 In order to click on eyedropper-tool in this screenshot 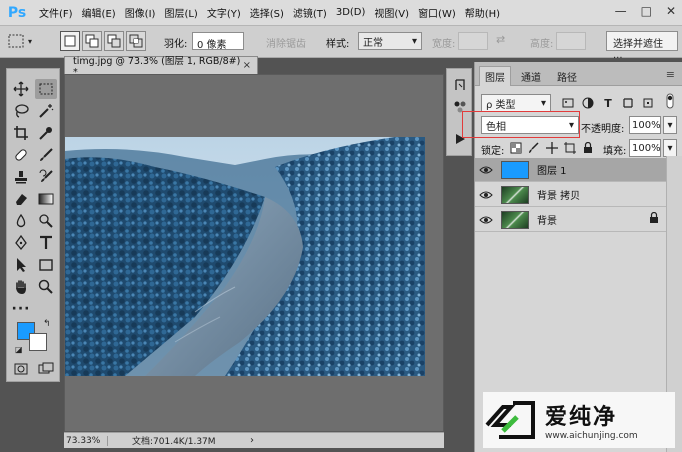, I will do `click(46, 133)`.